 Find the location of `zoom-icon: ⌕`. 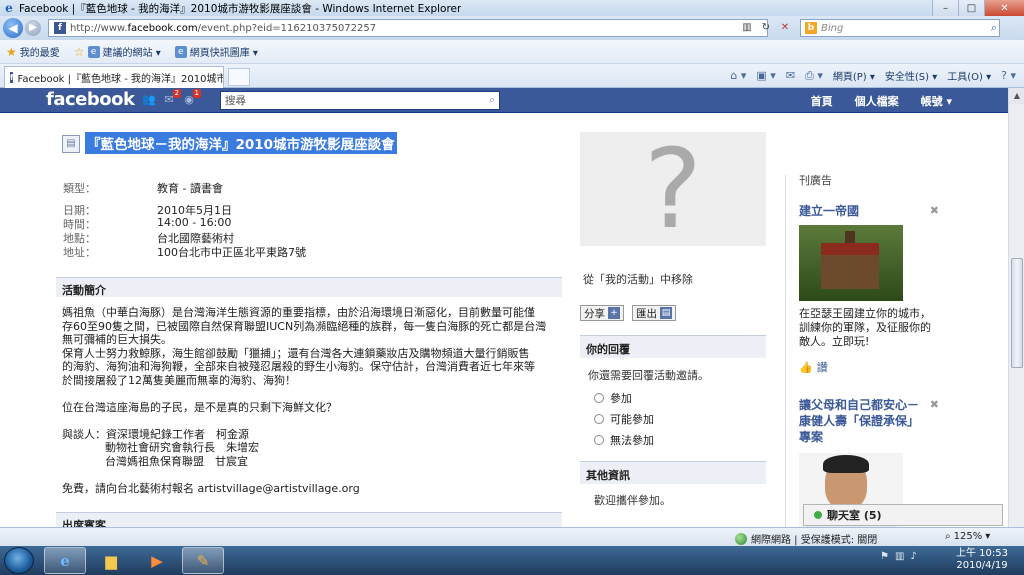

zoom-icon: ⌕ is located at coordinates (948, 536).